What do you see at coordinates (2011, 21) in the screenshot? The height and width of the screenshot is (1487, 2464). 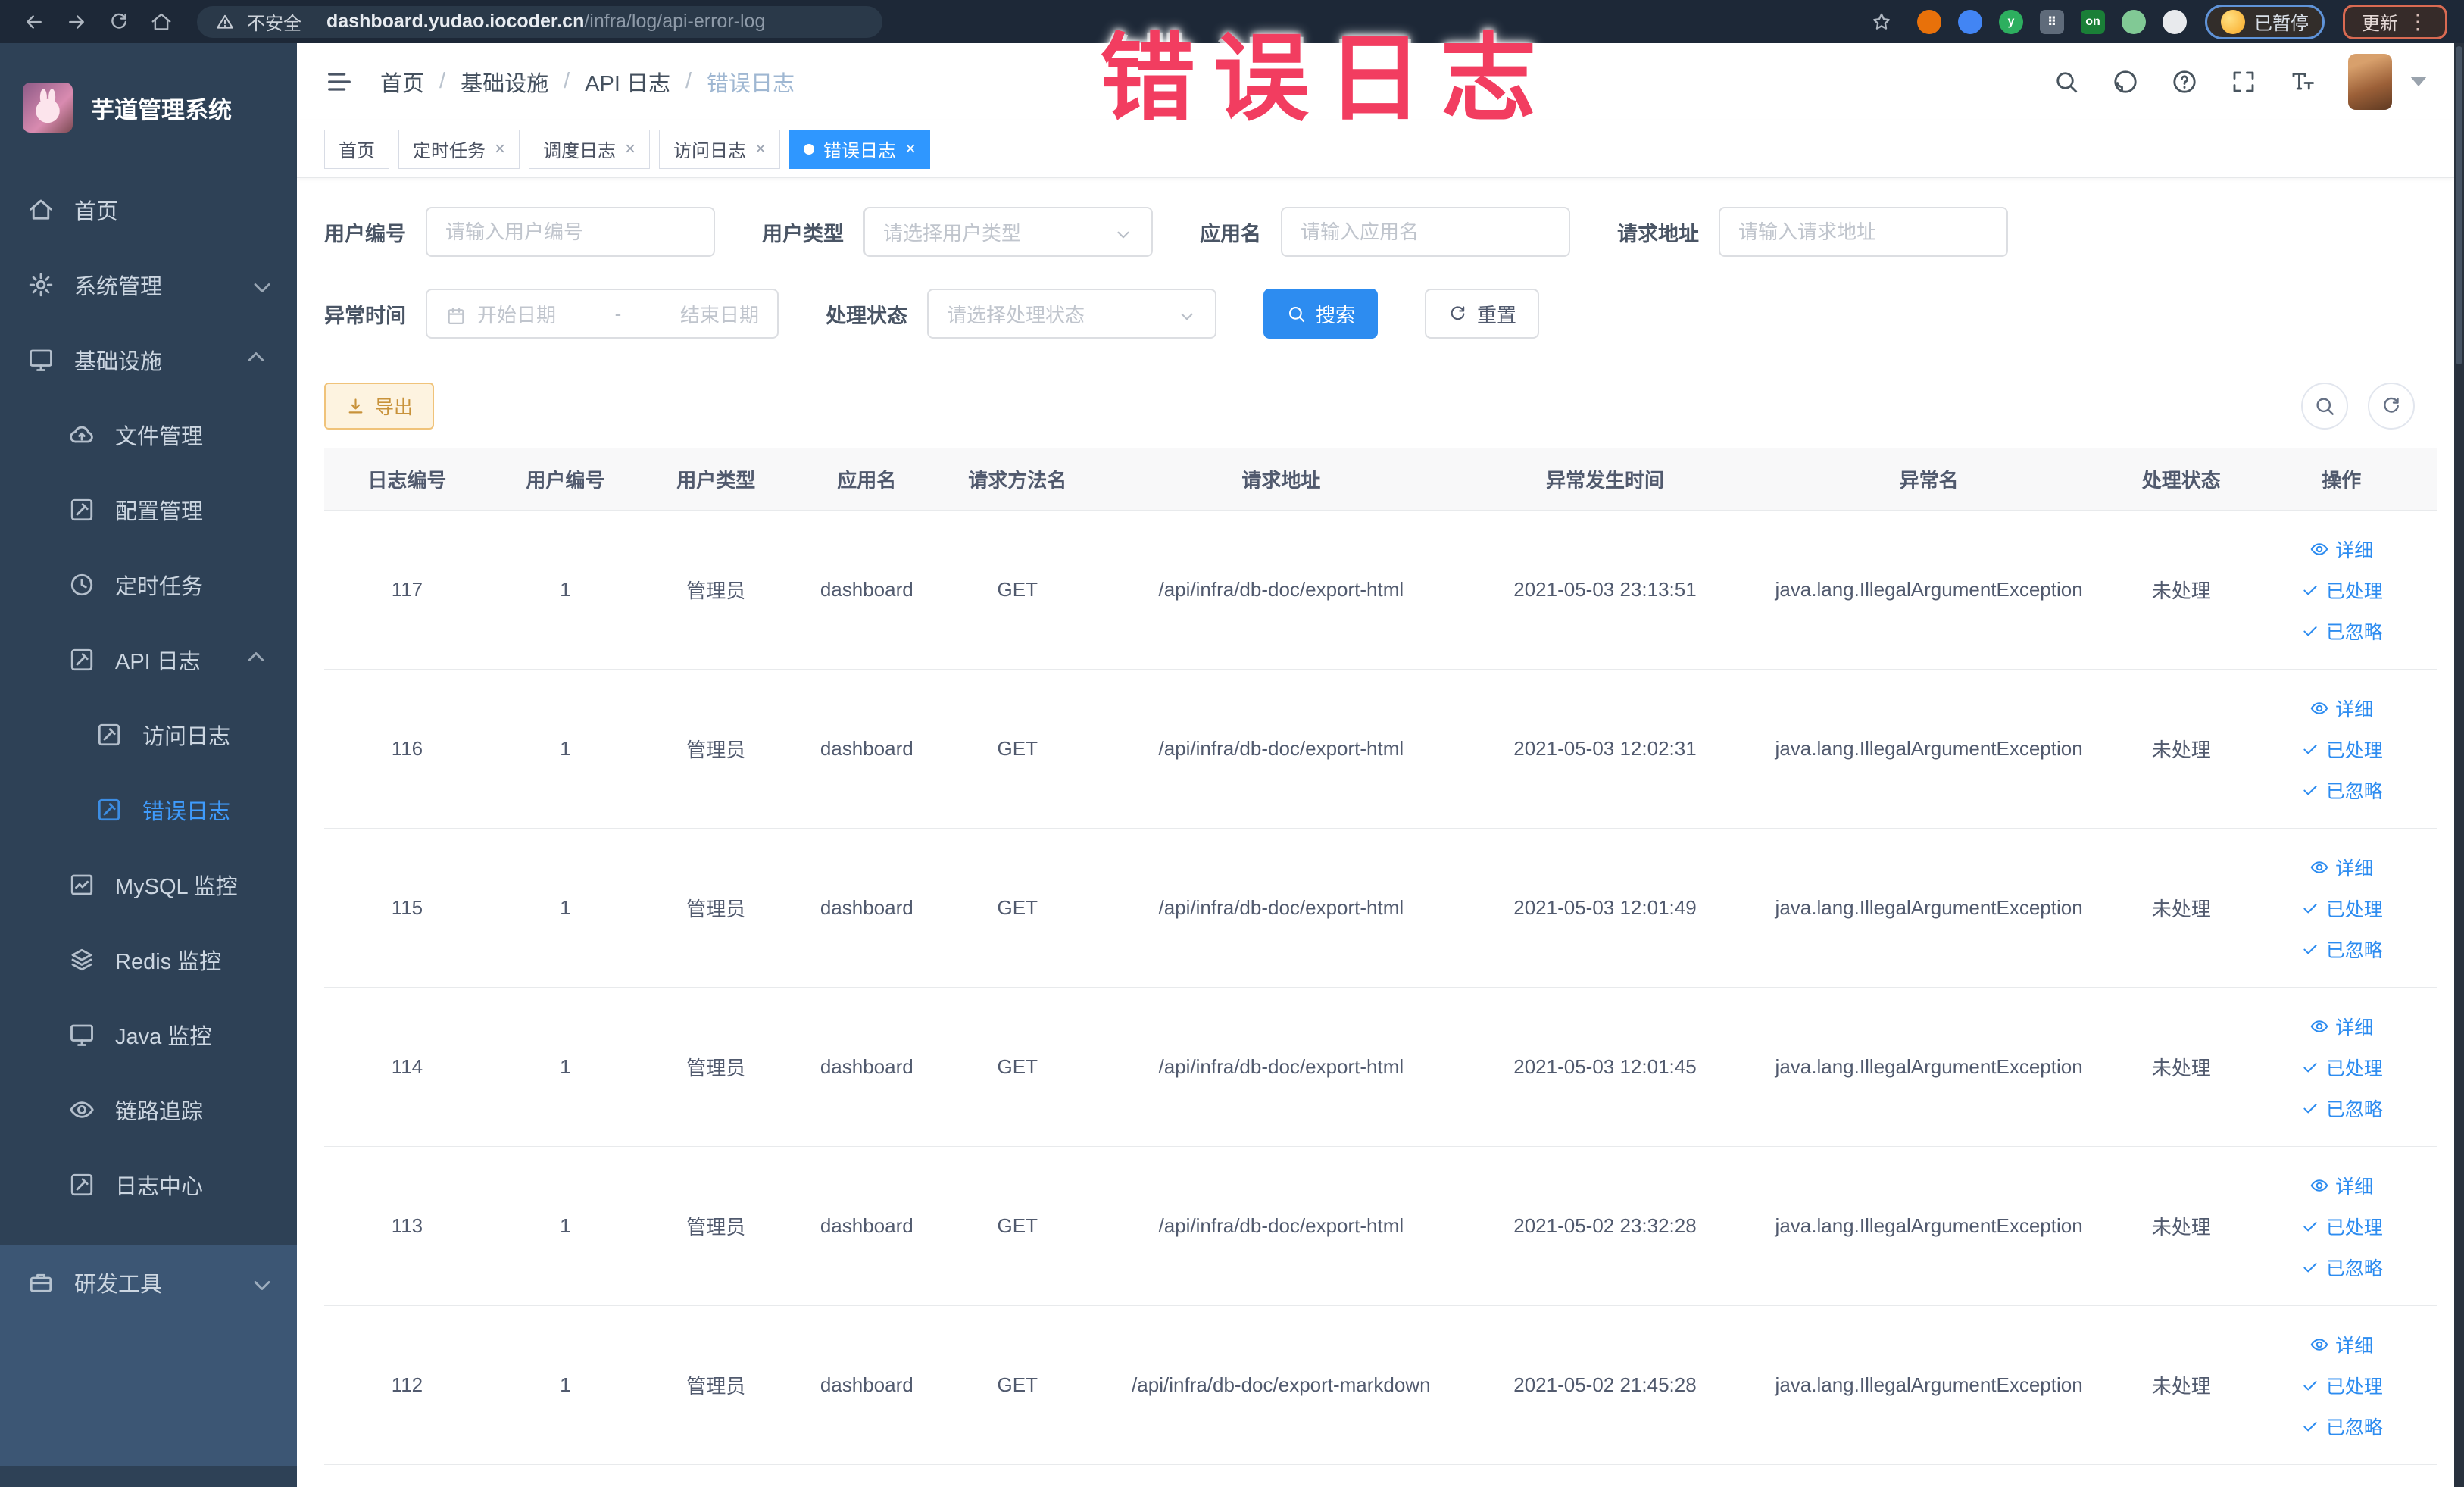 I see `ext-green-y-icon: y` at bounding box center [2011, 21].